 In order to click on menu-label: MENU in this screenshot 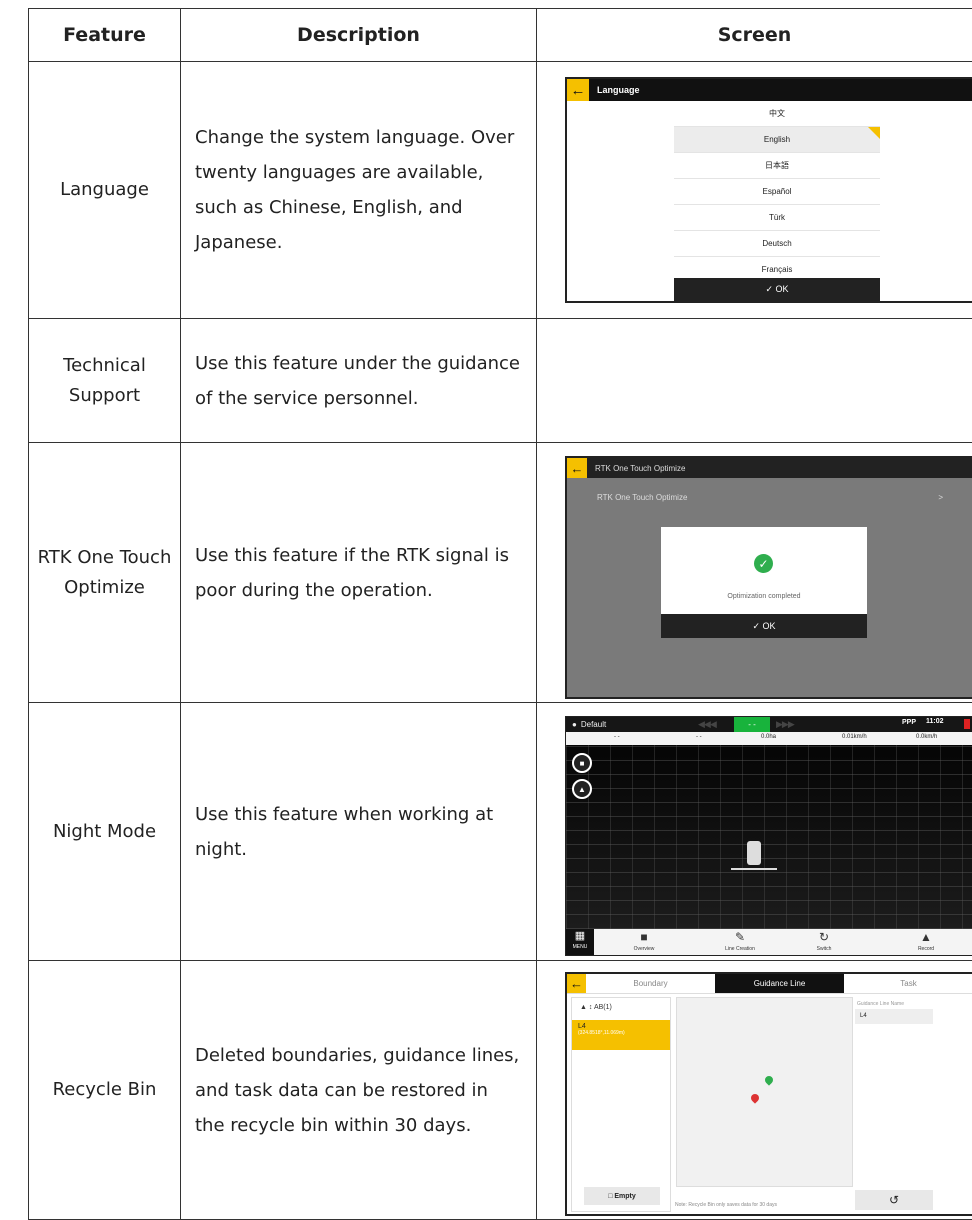, I will do `click(580, 947)`.